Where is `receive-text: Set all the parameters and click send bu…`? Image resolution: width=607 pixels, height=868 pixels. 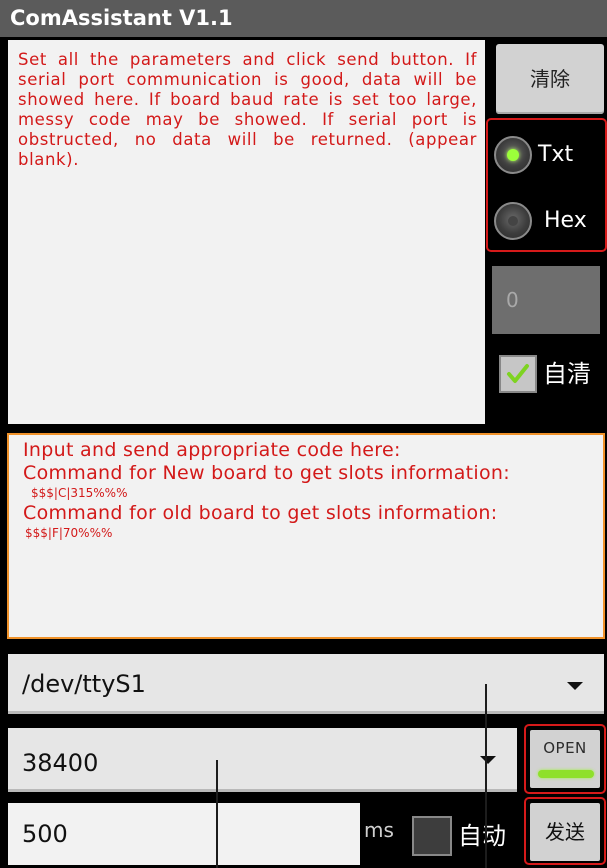 receive-text: Set all the parameters and click send bu… is located at coordinates (247, 109).